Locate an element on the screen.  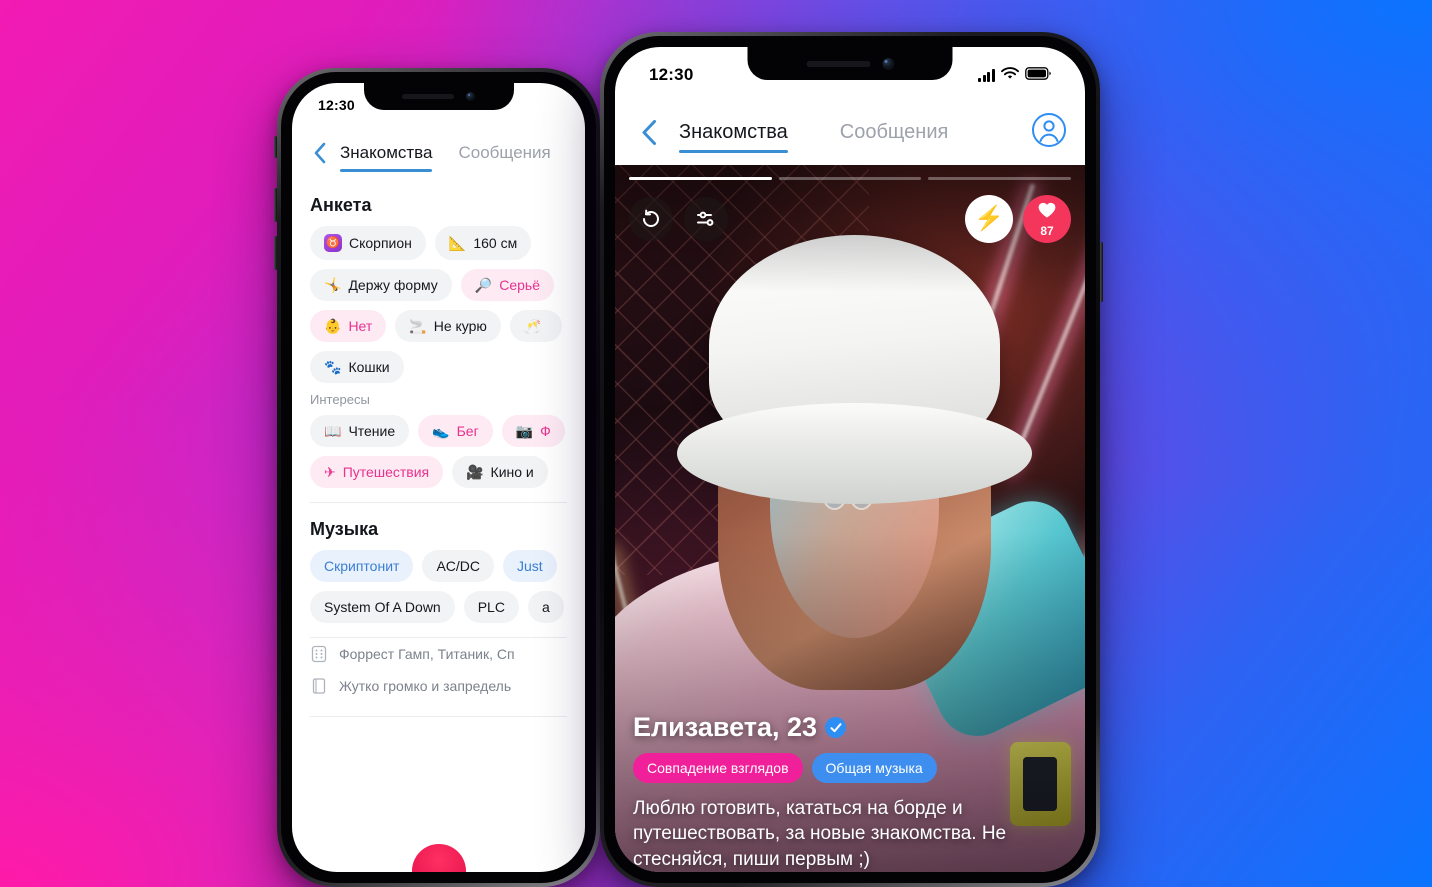
badge-music-match: Общая музыка is located at coordinates (874, 768).